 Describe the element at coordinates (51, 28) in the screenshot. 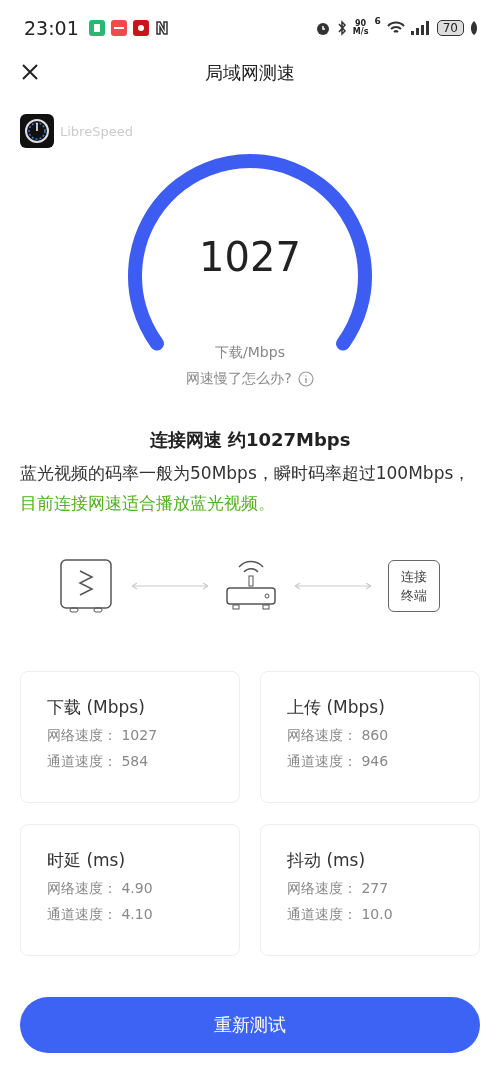

I see `status-time: 23:01` at that location.